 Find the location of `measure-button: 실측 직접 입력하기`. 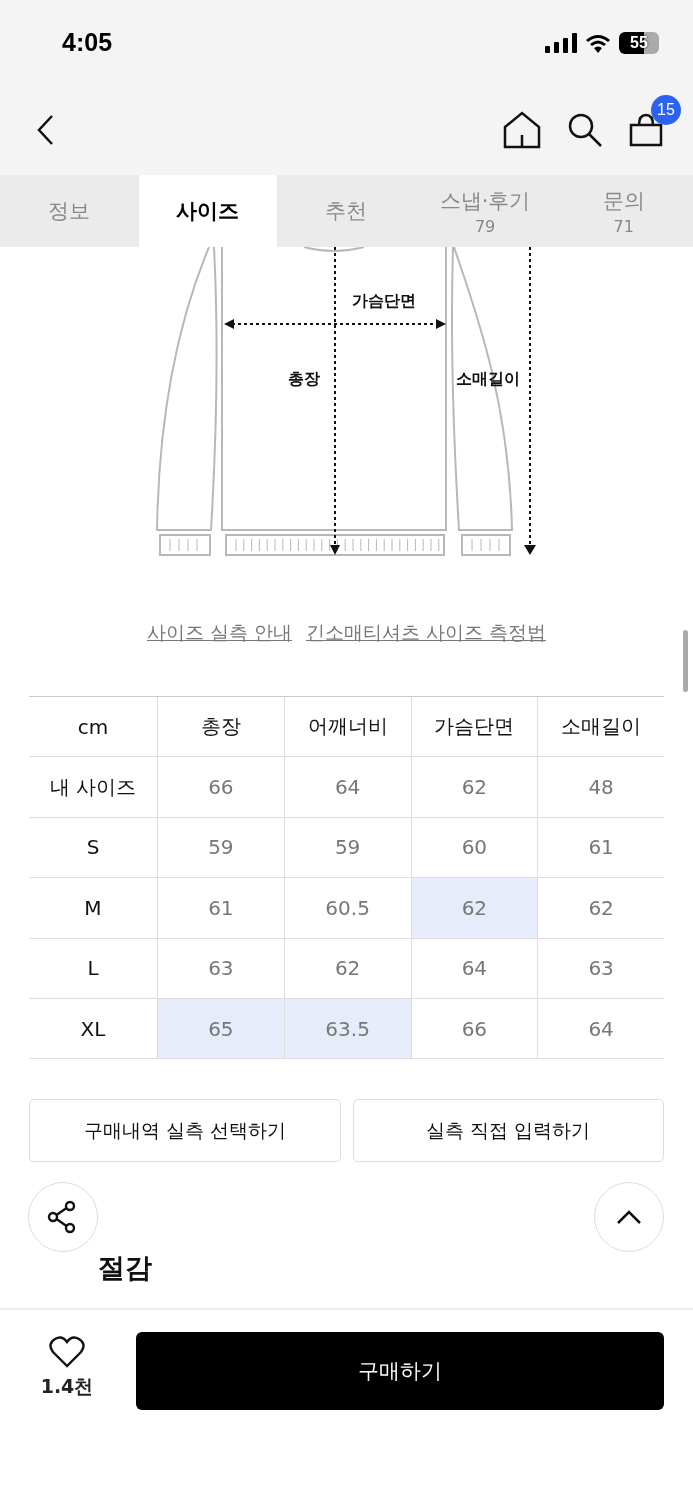

measure-button: 실측 직접 입력하기 is located at coordinates (508, 1131).